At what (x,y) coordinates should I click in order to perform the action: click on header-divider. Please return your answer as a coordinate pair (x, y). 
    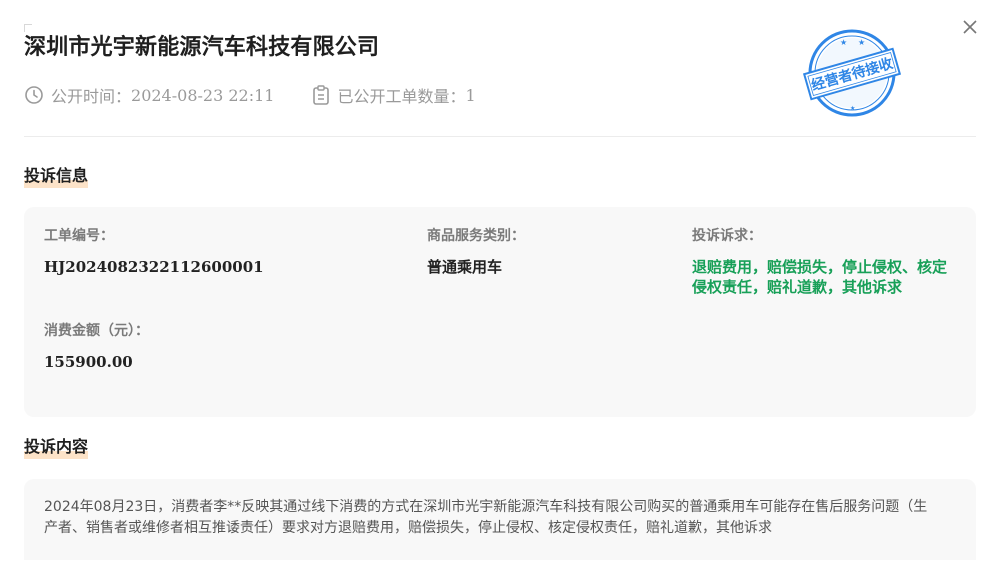
    Looking at the image, I should click on (500, 136).